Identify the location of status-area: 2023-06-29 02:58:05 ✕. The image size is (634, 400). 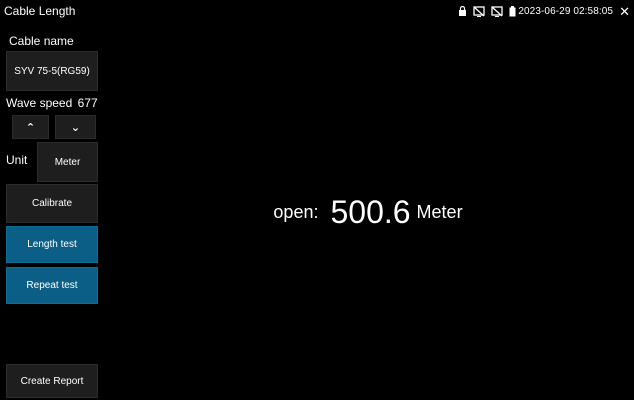
(544, 11).